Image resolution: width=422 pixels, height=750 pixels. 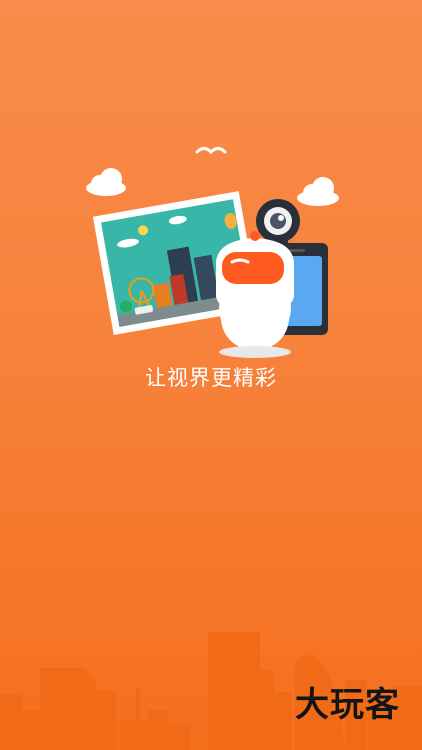 I want to click on bird-icon, so click(x=211, y=151).